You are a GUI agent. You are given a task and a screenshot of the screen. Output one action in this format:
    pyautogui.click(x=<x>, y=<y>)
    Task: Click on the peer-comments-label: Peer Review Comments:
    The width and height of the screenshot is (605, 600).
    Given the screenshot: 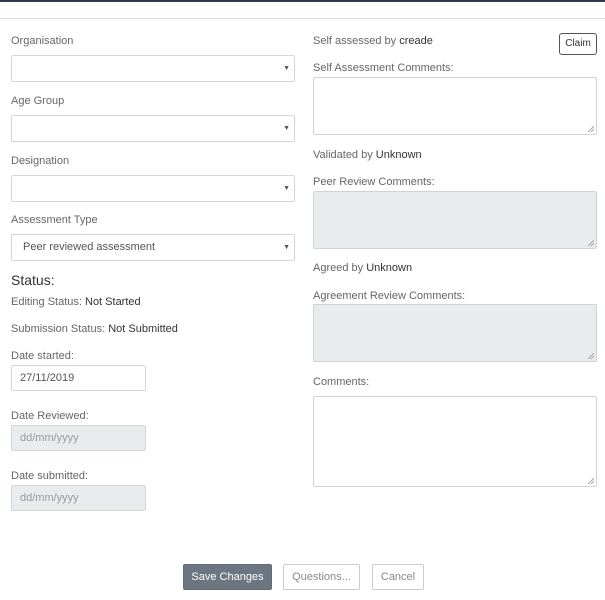 What is the action you would take?
    pyautogui.click(x=374, y=182)
    